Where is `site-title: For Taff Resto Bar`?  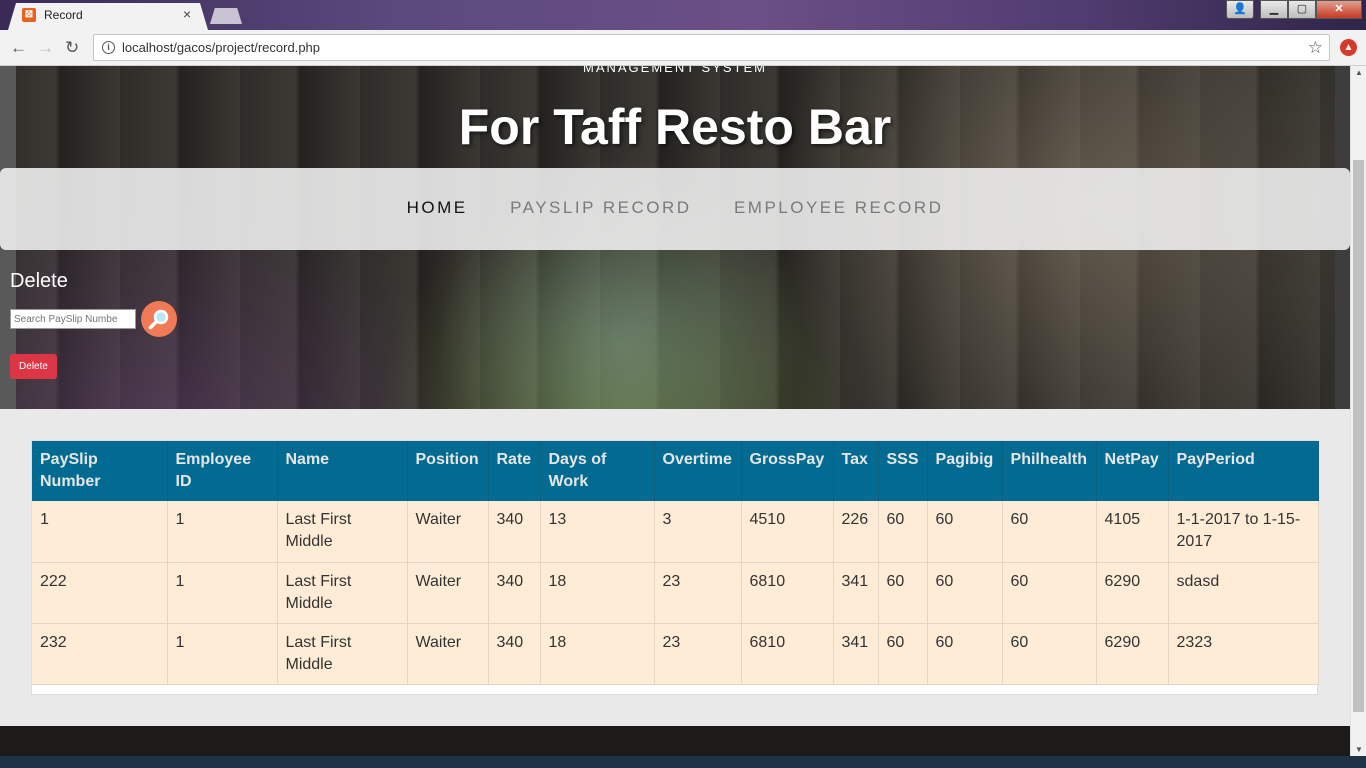 site-title: For Taff Resto Bar is located at coordinates (675, 127).